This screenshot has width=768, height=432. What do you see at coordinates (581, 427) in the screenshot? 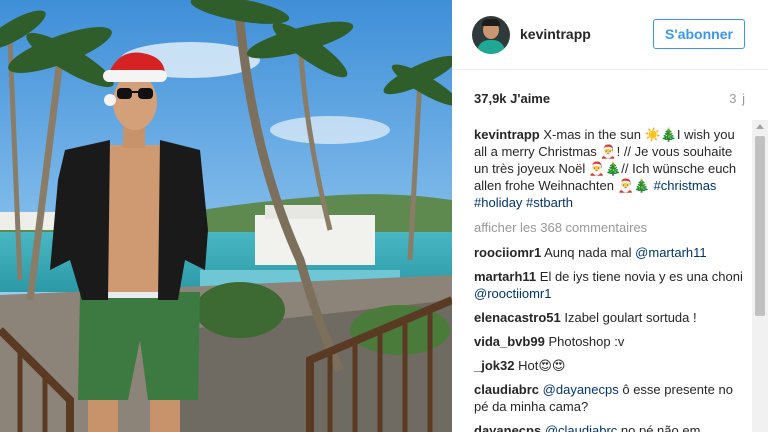
I see `comment-mention: @claudiabrc` at bounding box center [581, 427].